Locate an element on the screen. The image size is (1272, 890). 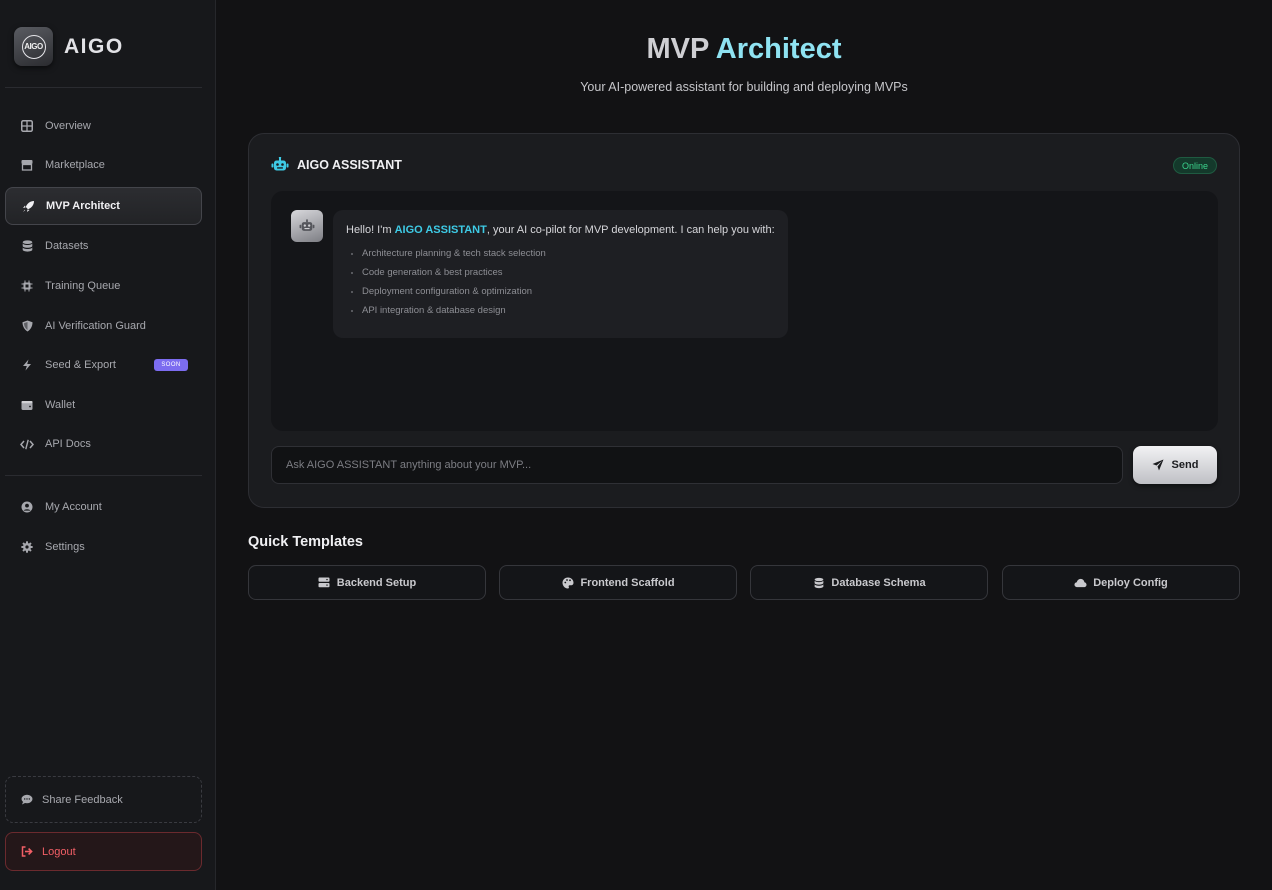
sidebar-item-wallet: Wallet is located at coordinates (103, 405).